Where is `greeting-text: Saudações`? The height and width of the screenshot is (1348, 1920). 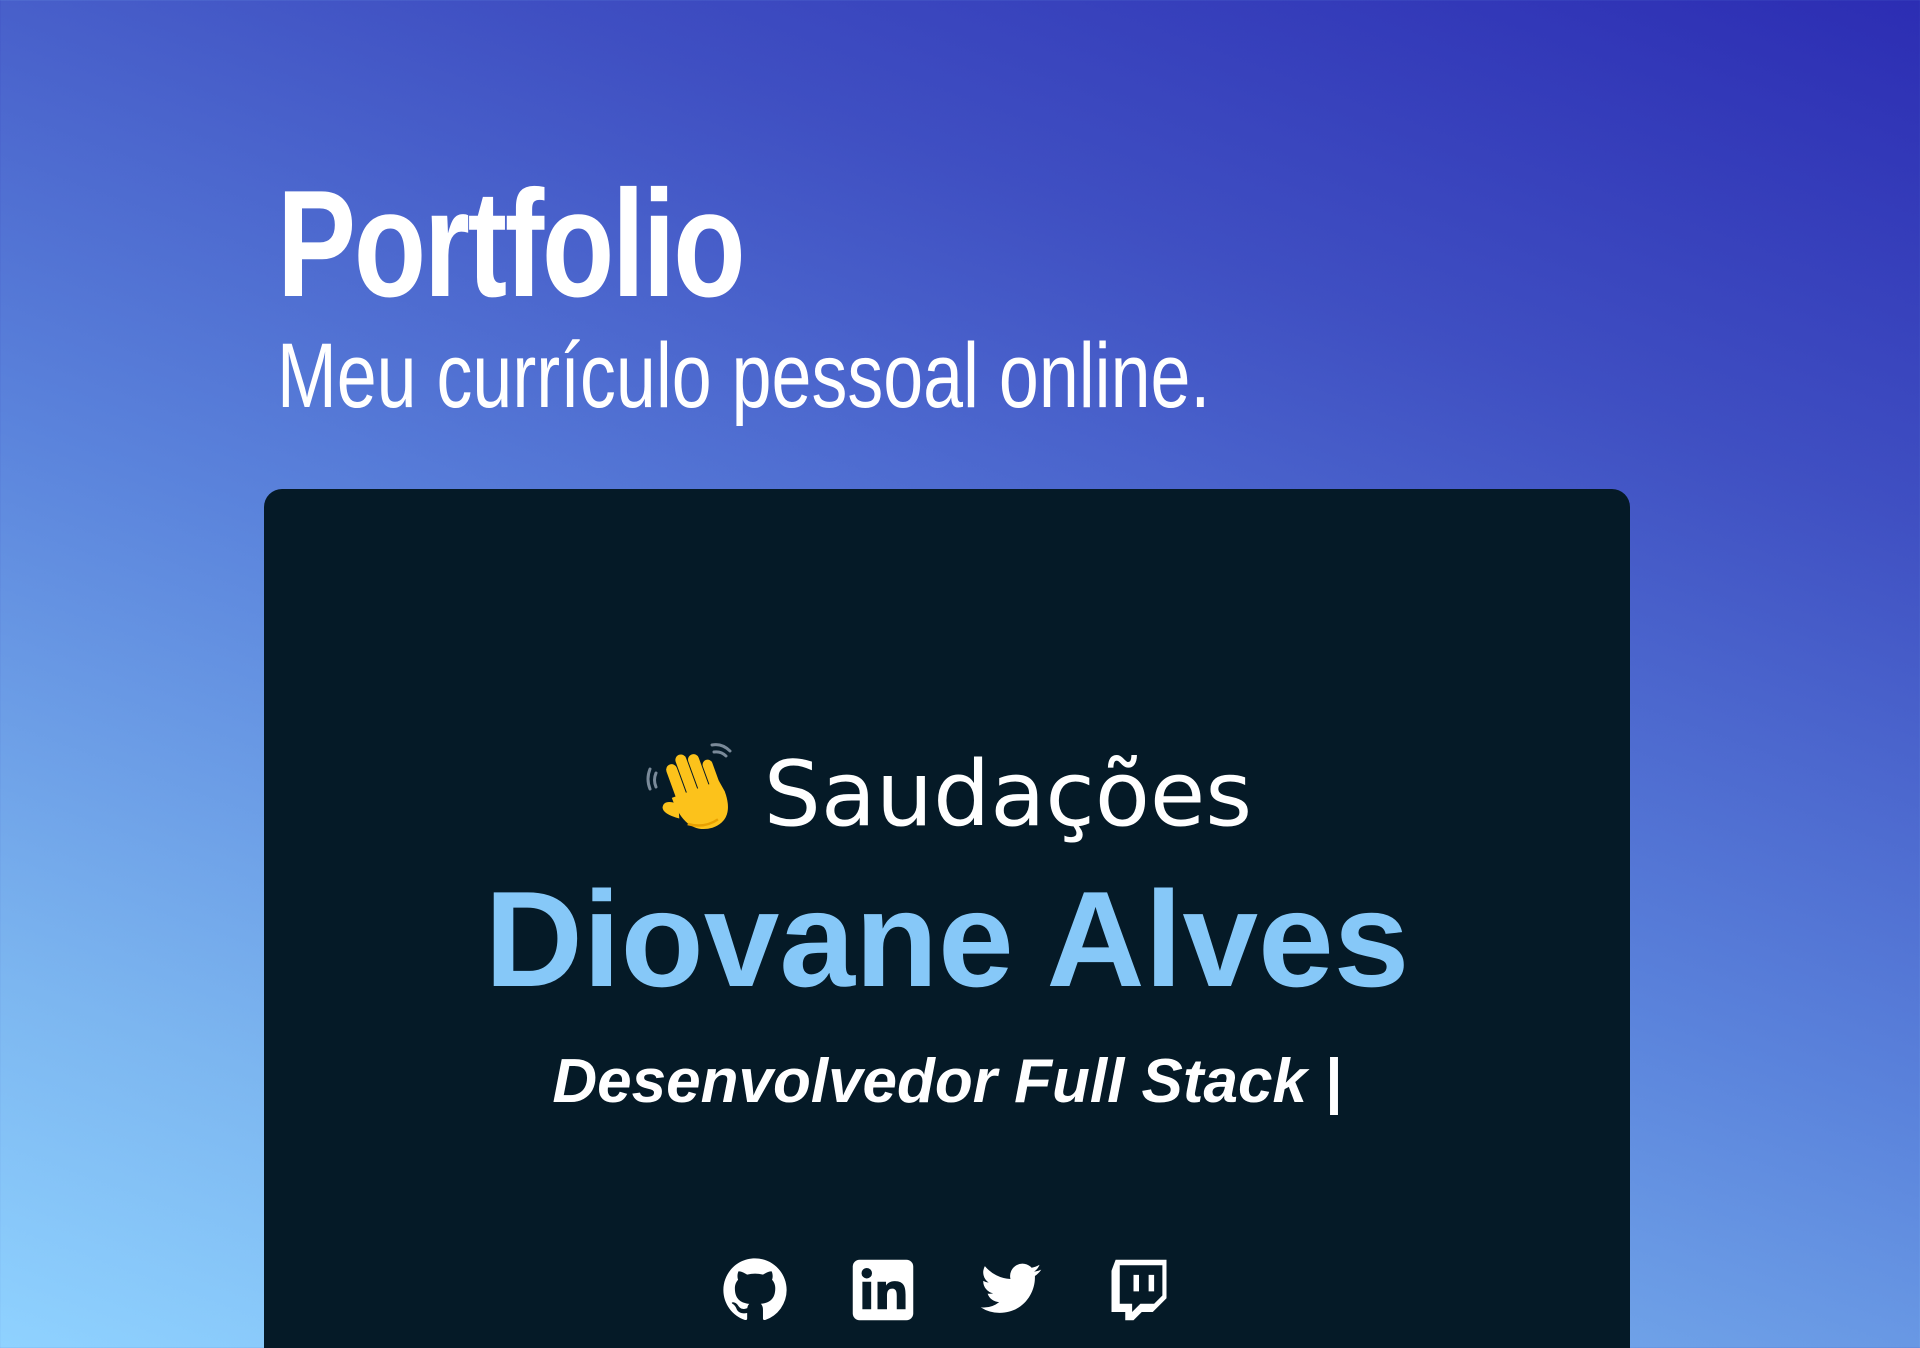
greeting-text: Saudações is located at coordinates (1008, 794).